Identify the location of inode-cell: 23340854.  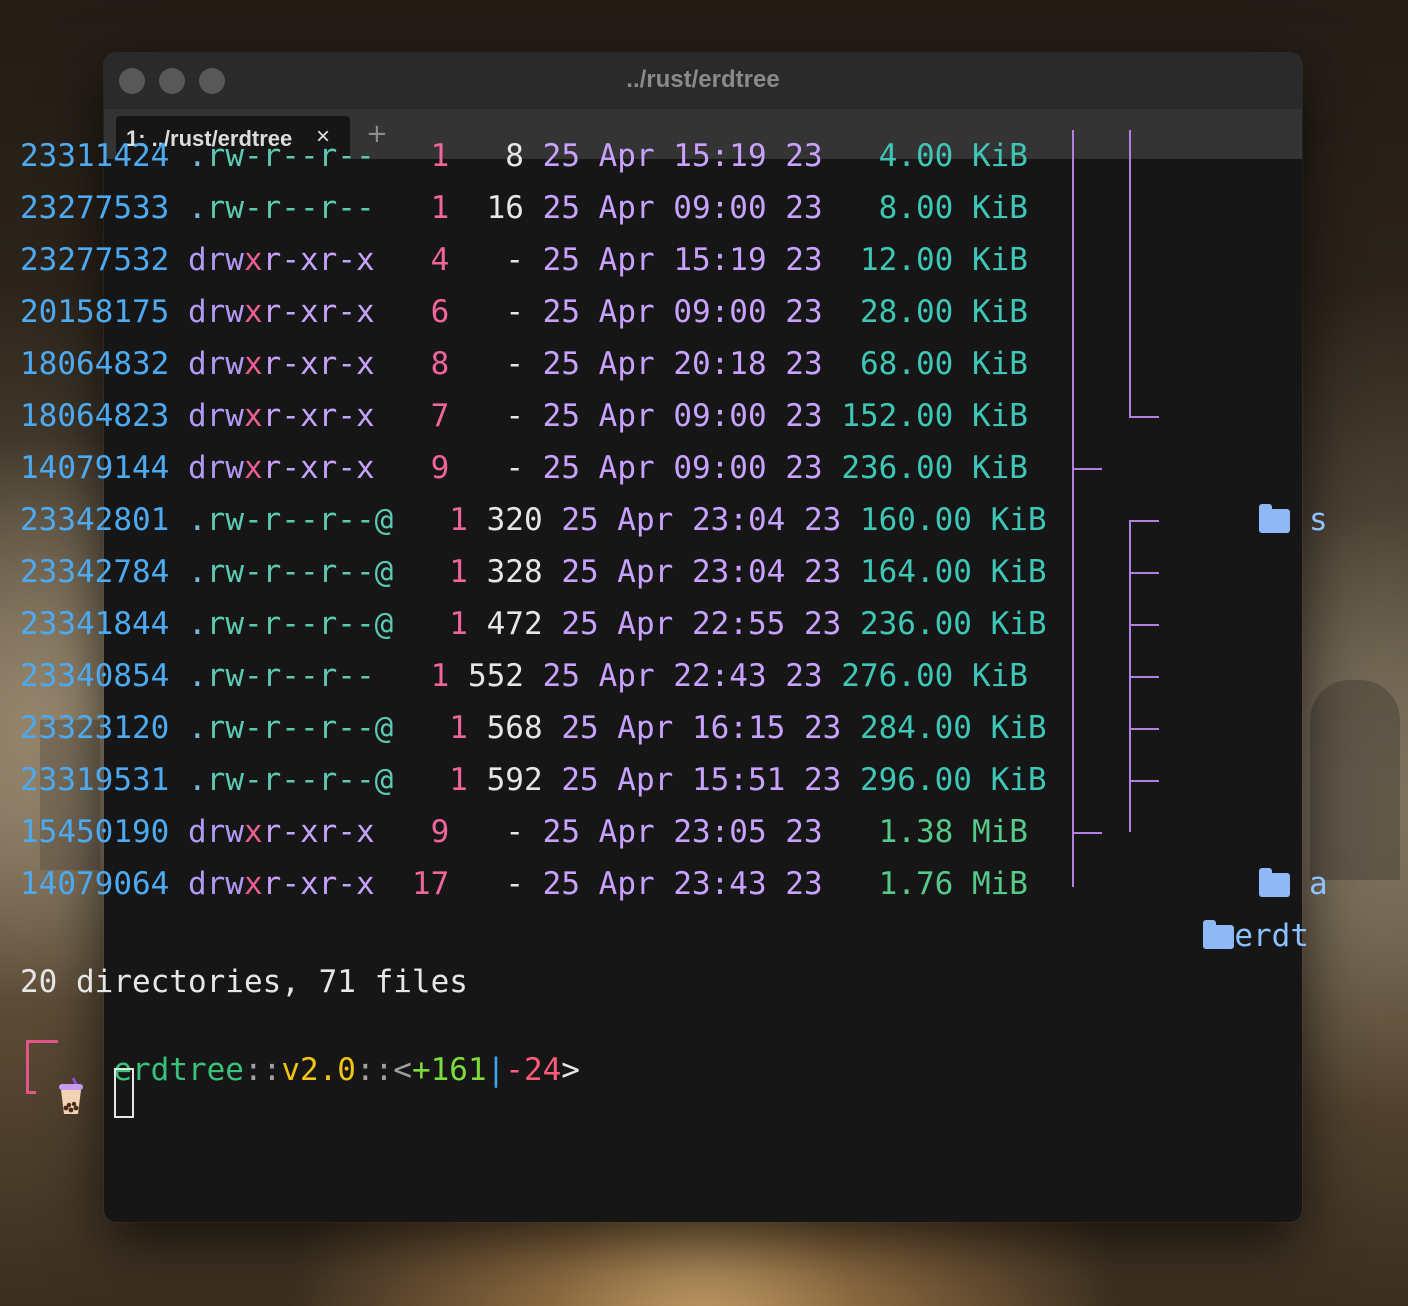
(95, 676).